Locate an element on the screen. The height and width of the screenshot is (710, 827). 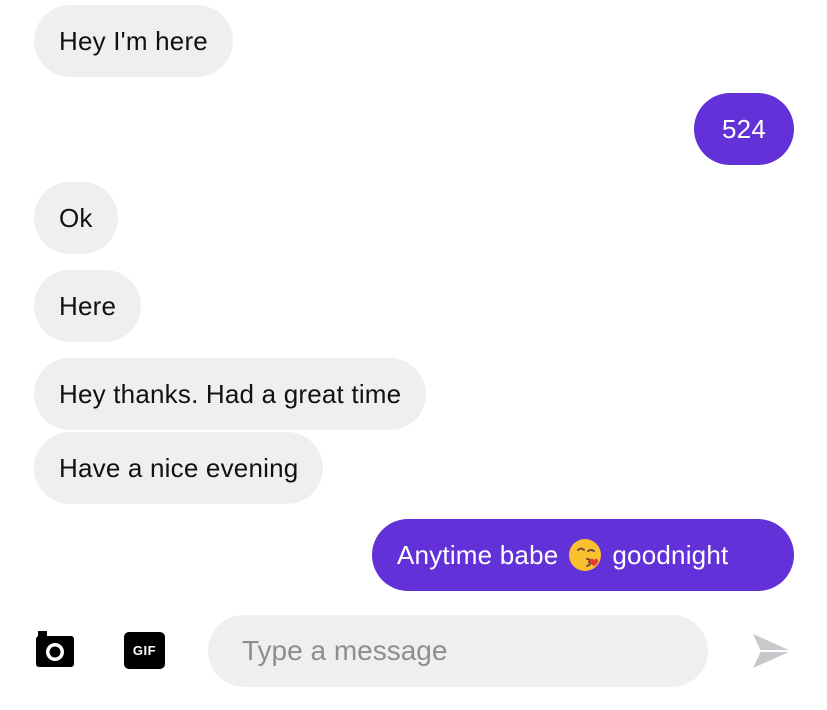
message-bubble-incoming: Here is located at coordinates (88, 306).